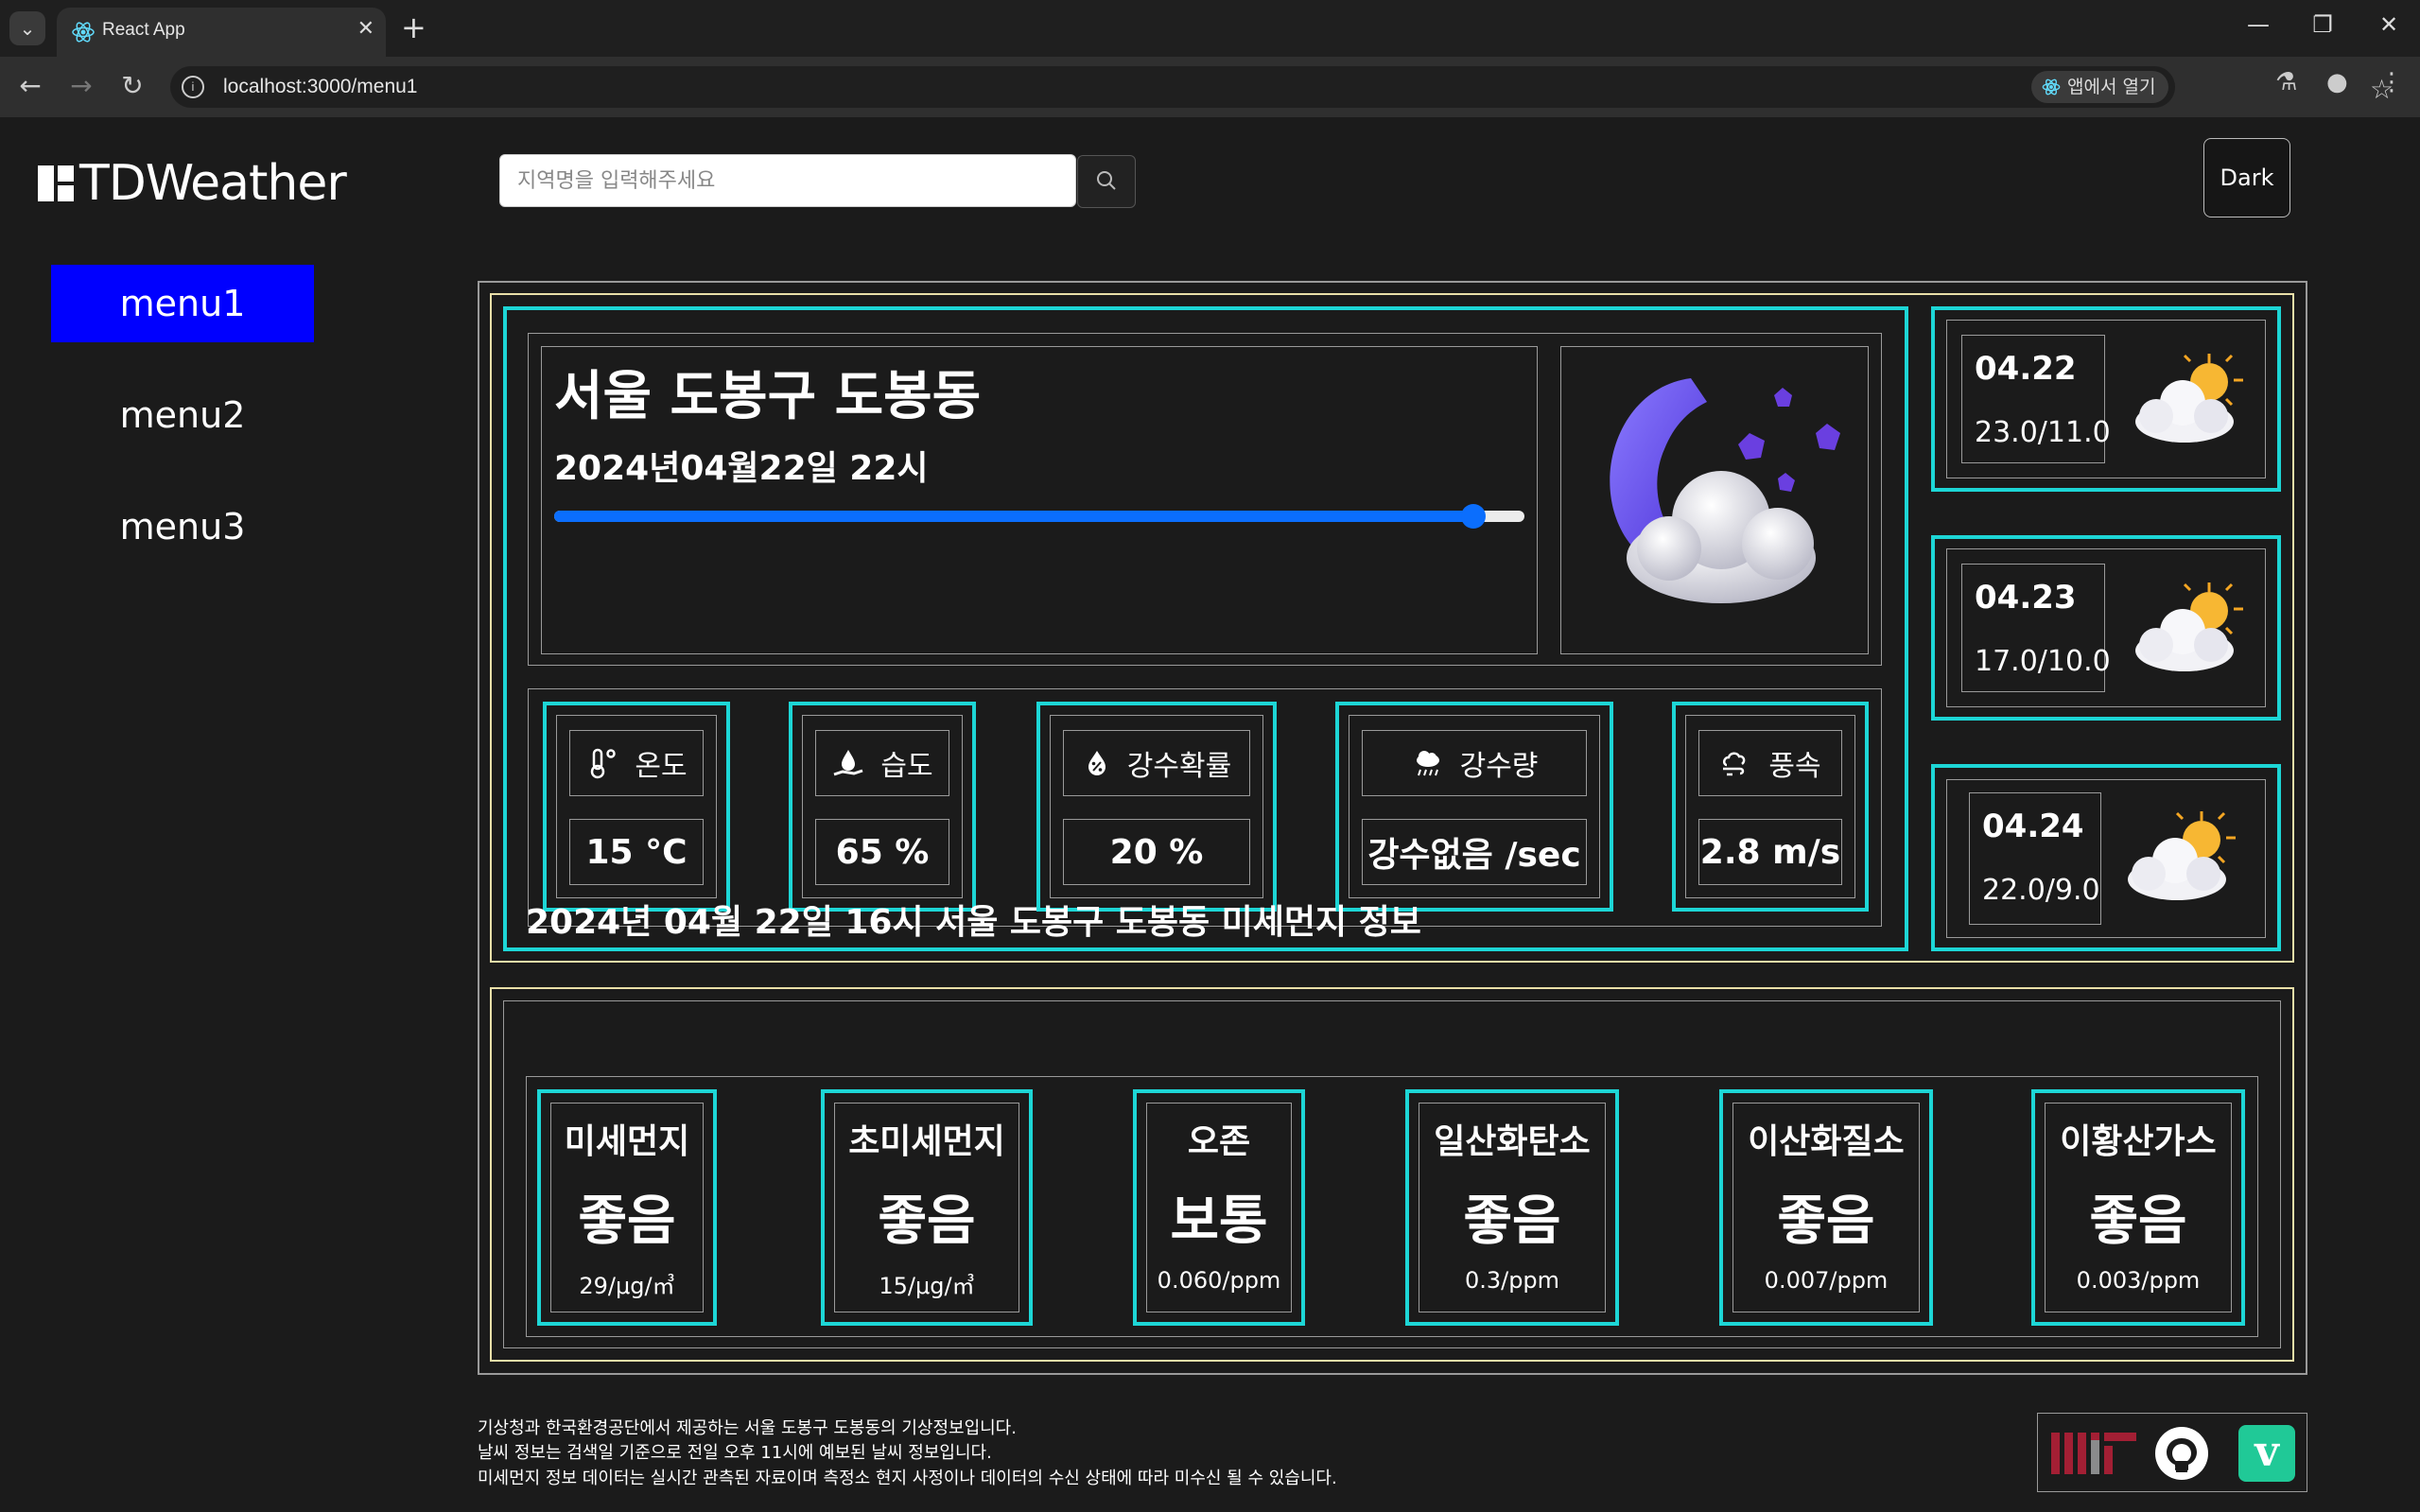  What do you see at coordinates (27, 28) in the screenshot?
I see `tab-search-chevron-icon: ⌄` at bounding box center [27, 28].